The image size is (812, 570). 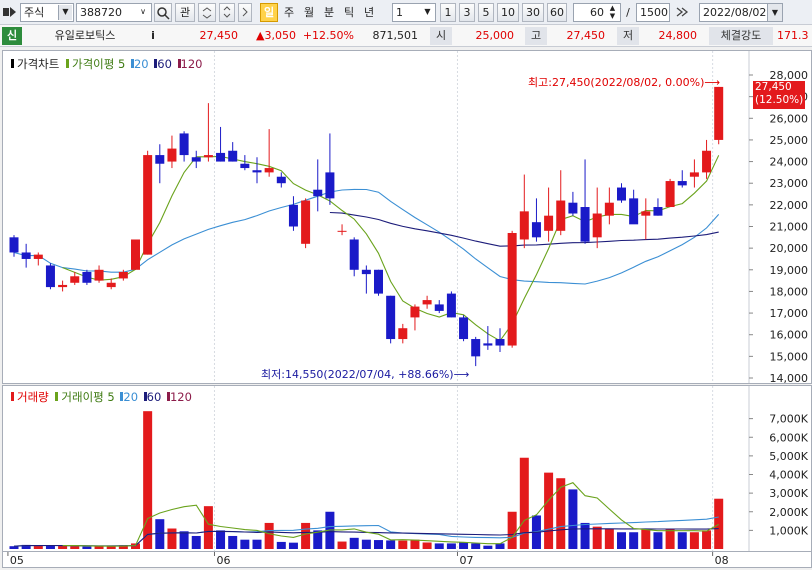 I want to click on period-button-week: 주, so click(x=289, y=12).